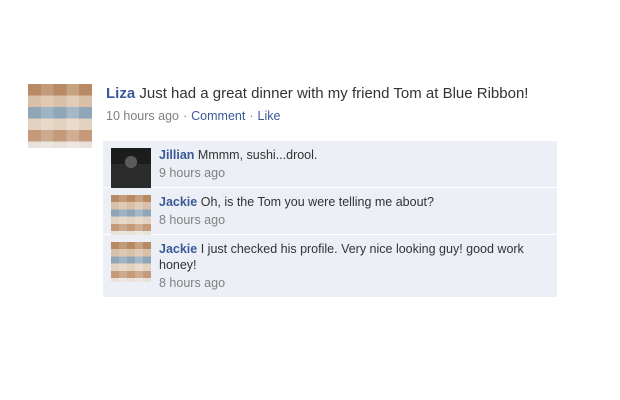 This screenshot has width=620, height=400. I want to click on author-avatar, so click(60, 116).